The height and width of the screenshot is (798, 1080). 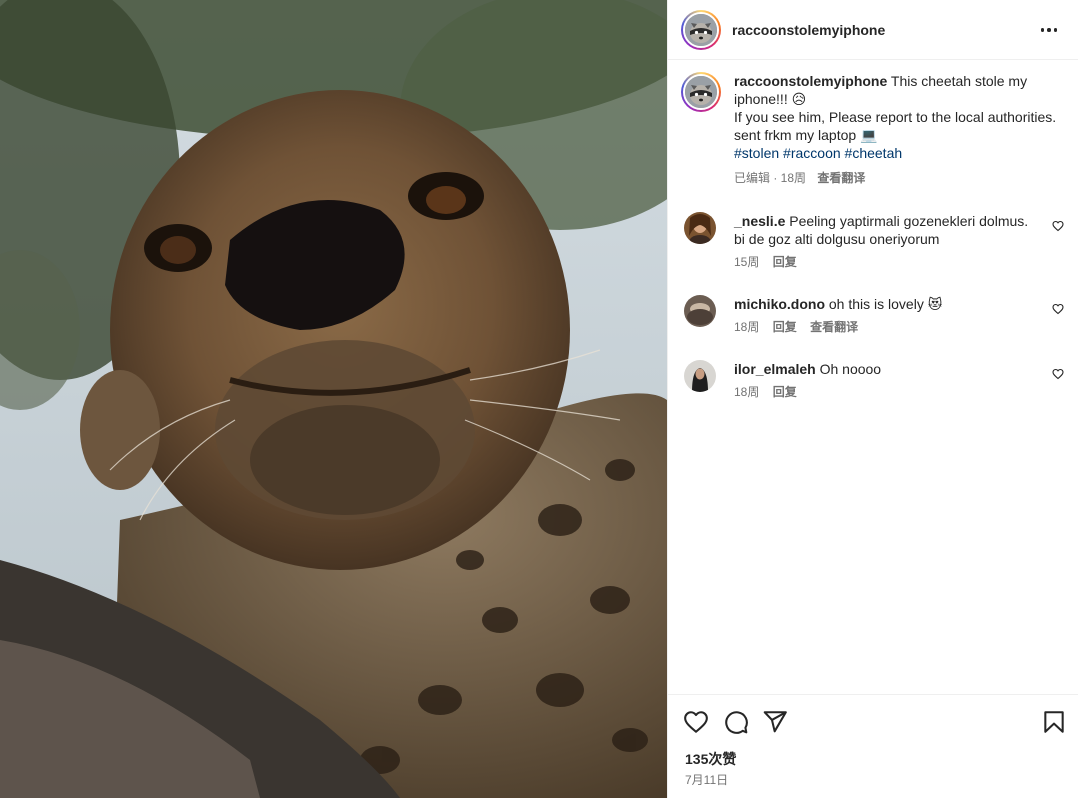 I want to click on author-avatar, so click(x=701, y=29).